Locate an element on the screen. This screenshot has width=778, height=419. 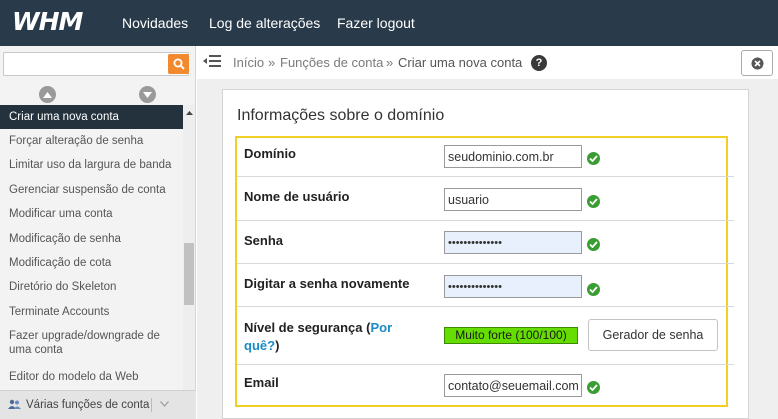
breadcrumb-inicio: Início is located at coordinates (248, 62).